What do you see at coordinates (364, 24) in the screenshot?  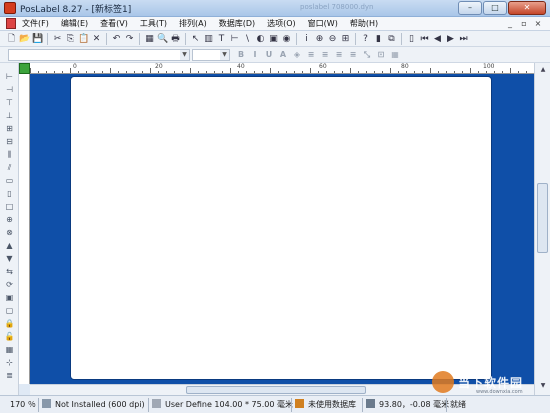 I see `menu-help: 帮助(H)` at bounding box center [364, 24].